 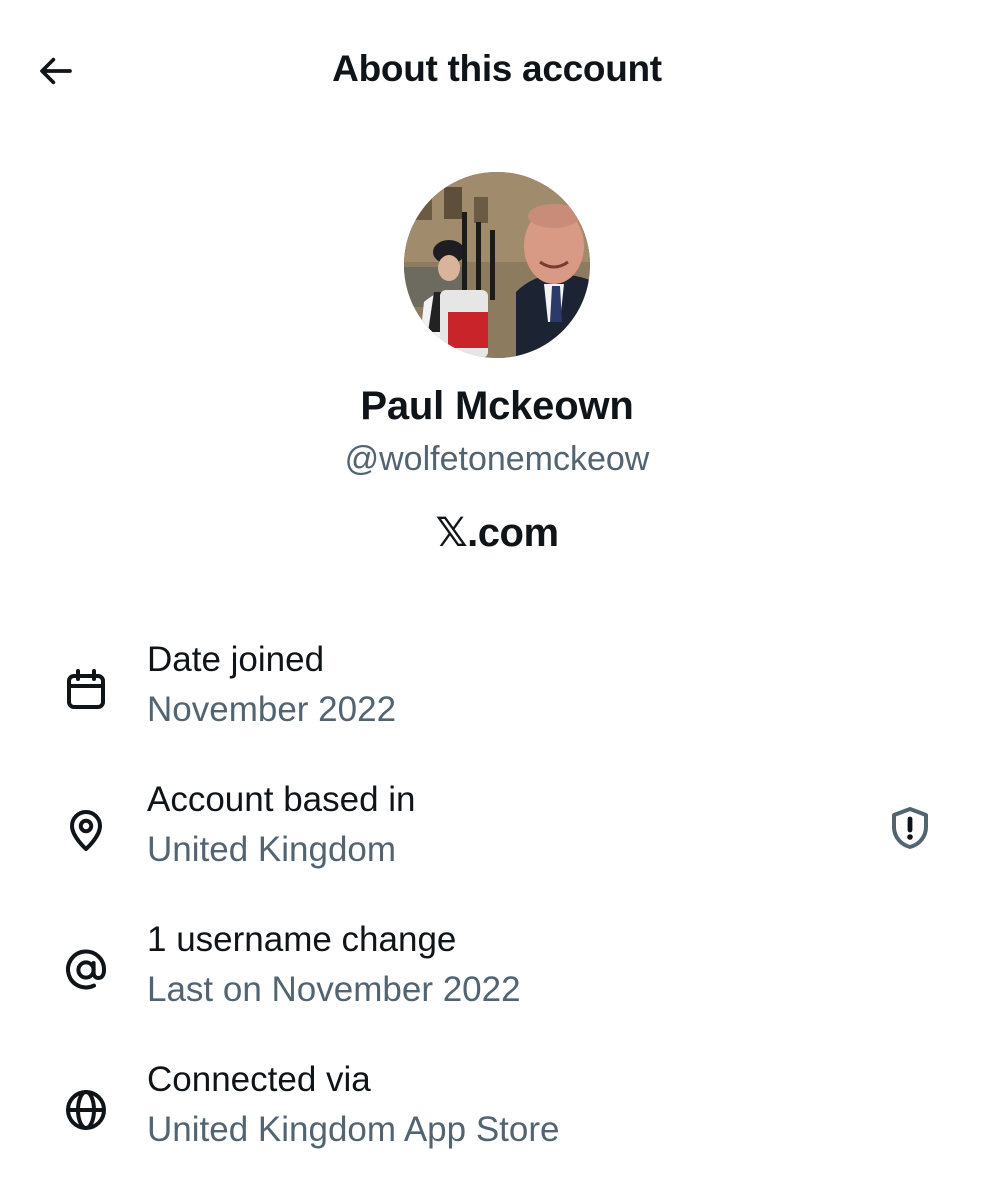 I want to click on detail-value: United Kingdom App Store, so click(x=353, y=1129).